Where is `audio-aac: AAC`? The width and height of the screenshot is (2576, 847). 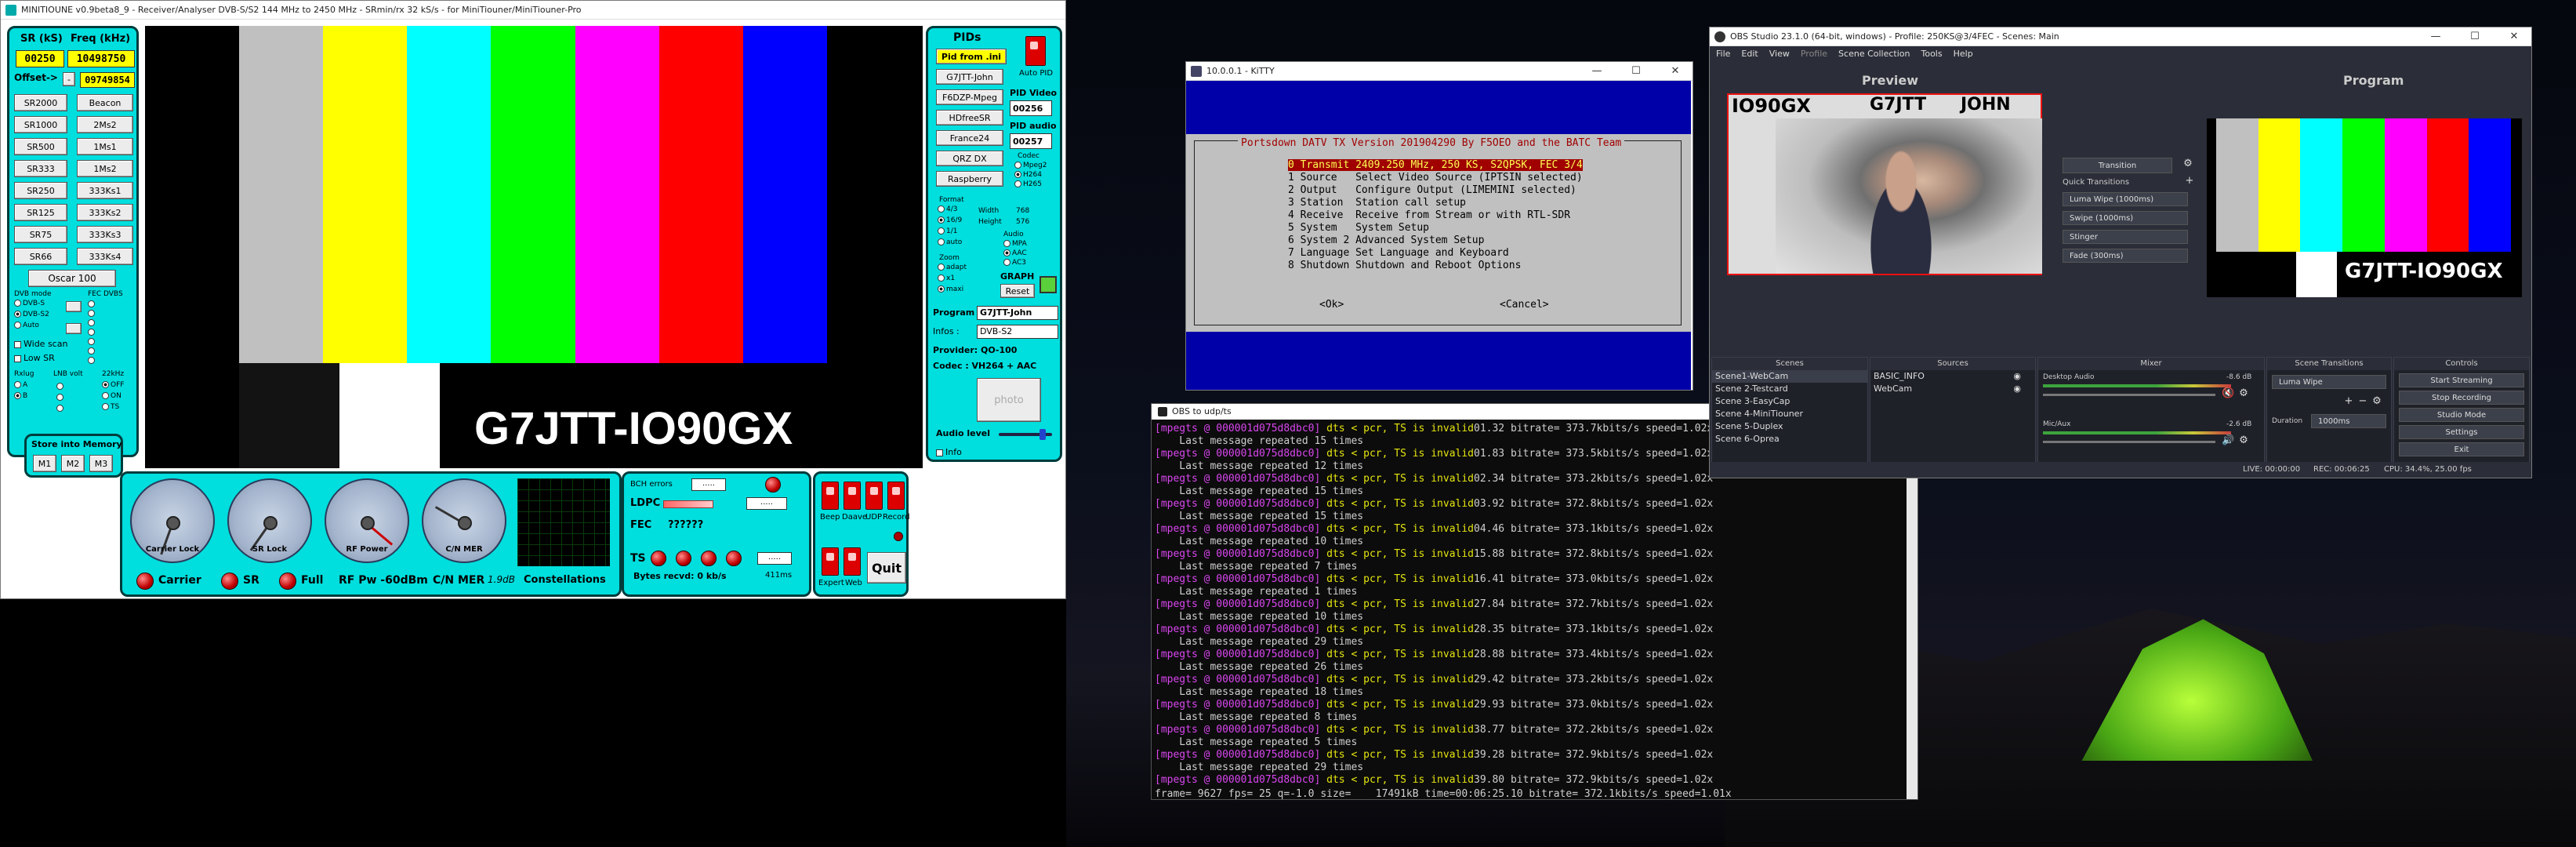
audio-aac: AAC is located at coordinates (1015, 253).